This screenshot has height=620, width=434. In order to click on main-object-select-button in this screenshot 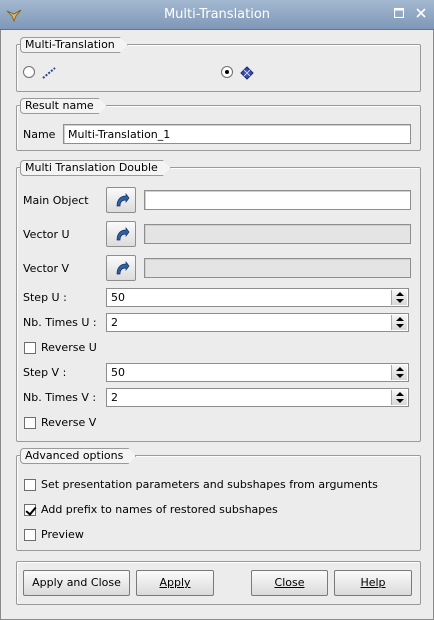, I will do `click(121, 200)`.